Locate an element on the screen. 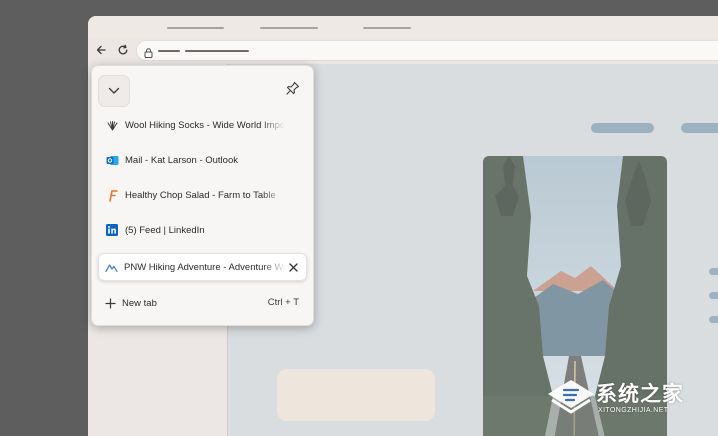 This screenshot has height=436, width=718. watermark-logo-icon is located at coordinates (571, 399).